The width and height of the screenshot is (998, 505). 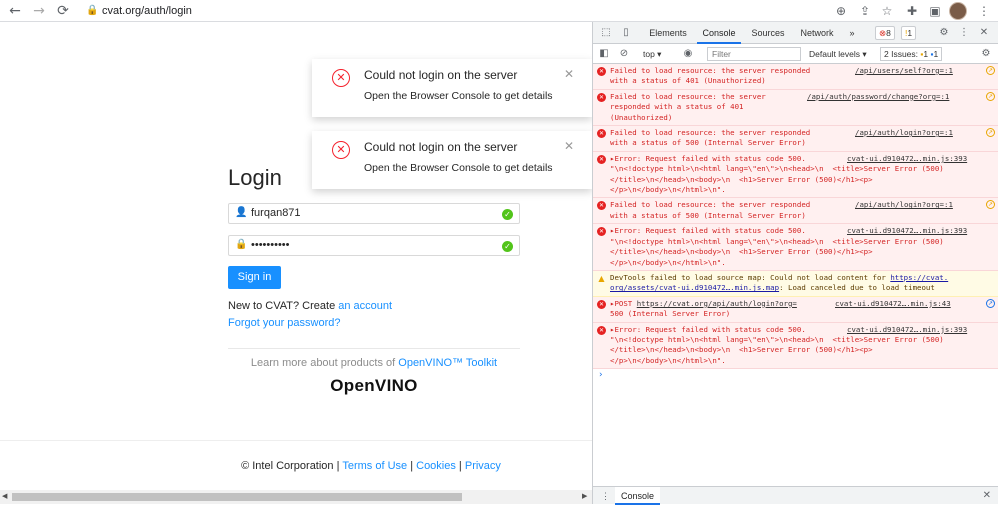 I want to click on password-field: 🔒 •••••••••• ✓, so click(x=374, y=245).